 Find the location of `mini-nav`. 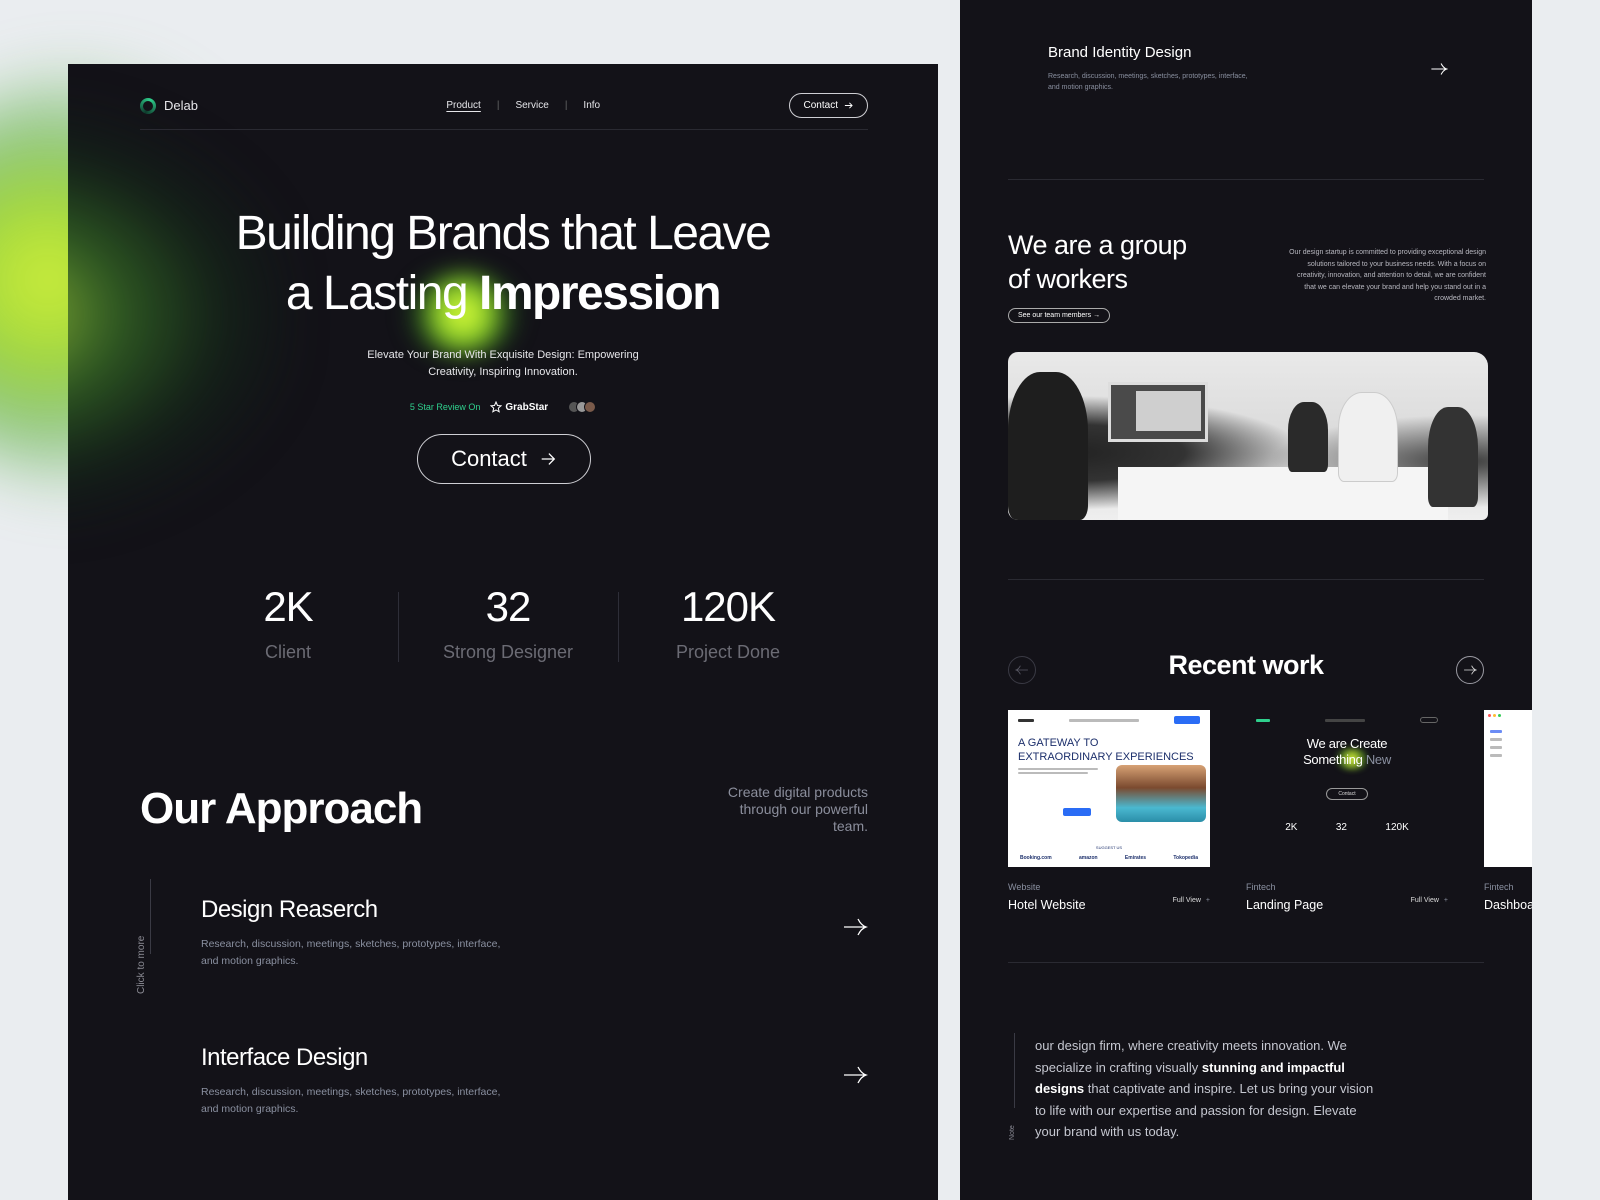

mini-nav is located at coordinates (1109, 720).